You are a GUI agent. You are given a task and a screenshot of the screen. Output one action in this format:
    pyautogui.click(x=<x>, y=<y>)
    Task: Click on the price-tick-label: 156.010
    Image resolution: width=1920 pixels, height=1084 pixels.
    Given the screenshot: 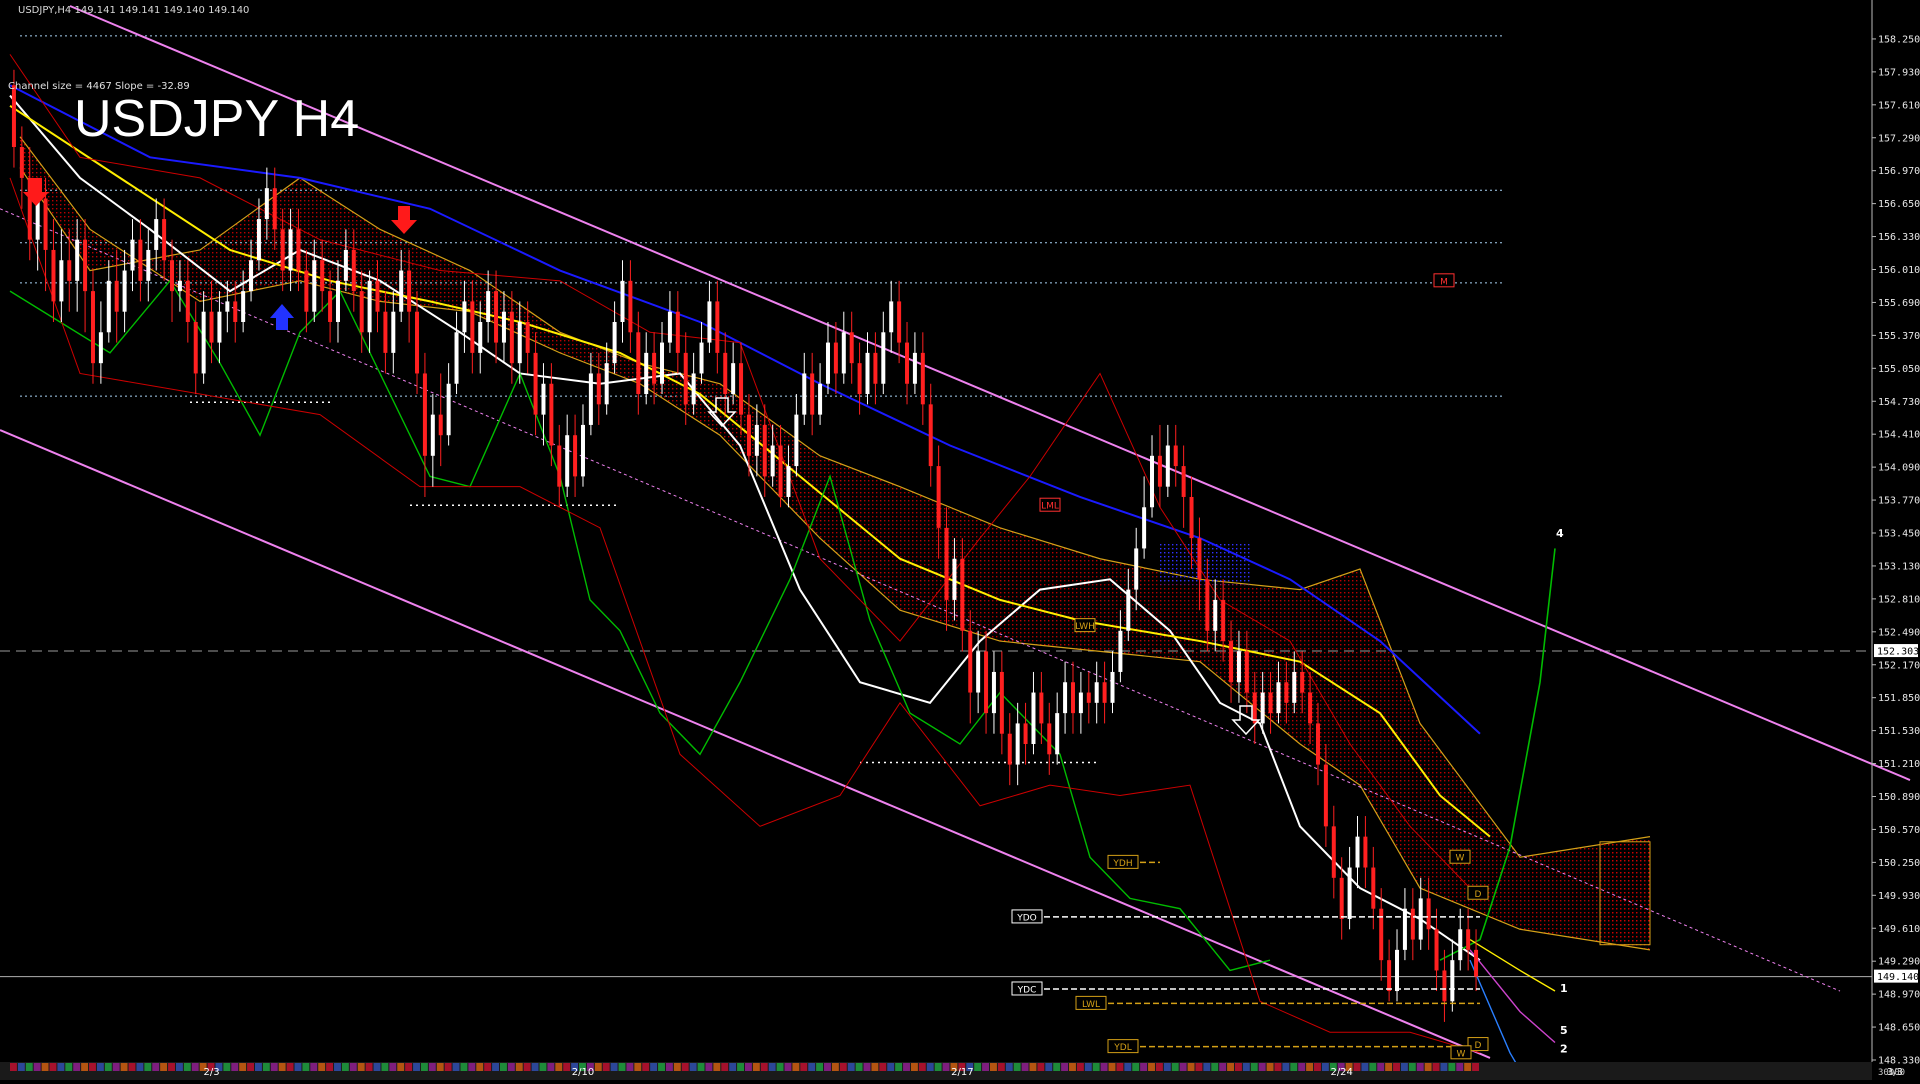 What is the action you would take?
    pyautogui.click(x=1899, y=270)
    